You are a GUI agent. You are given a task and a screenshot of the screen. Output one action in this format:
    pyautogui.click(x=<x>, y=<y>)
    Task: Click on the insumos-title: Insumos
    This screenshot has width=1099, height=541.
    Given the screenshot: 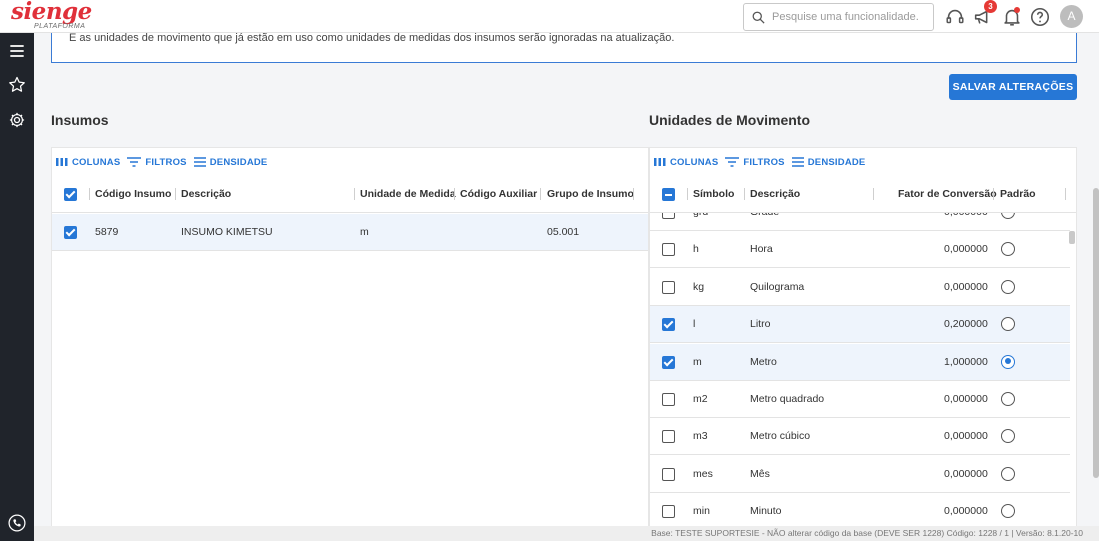 What is the action you would take?
    pyautogui.click(x=80, y=120)
    